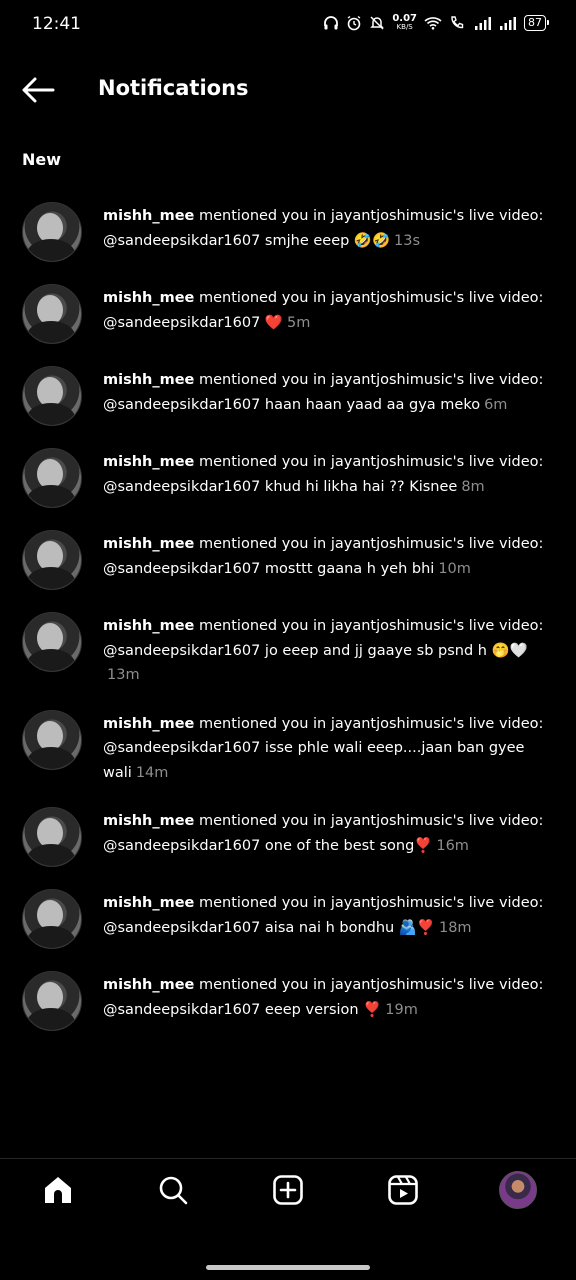  What do you see at coordinates (349, 927) in the screenshot?
I see `notification-comment: aisa nai h bondhu 🫂❣️` at bounding box center [349, 927].